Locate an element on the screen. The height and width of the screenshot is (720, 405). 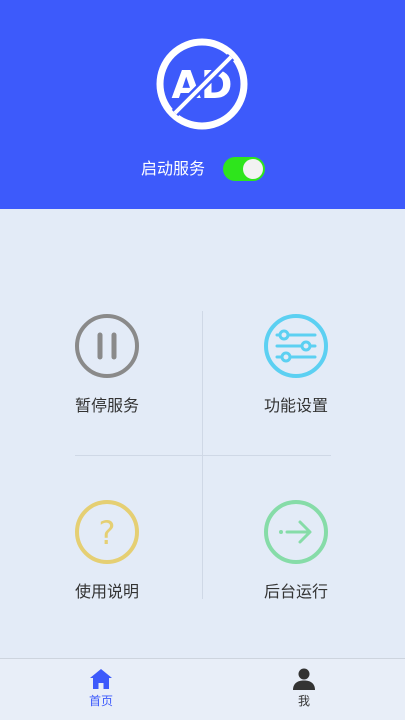
service-label: 启动服务 is located at coordinates (173, 168).